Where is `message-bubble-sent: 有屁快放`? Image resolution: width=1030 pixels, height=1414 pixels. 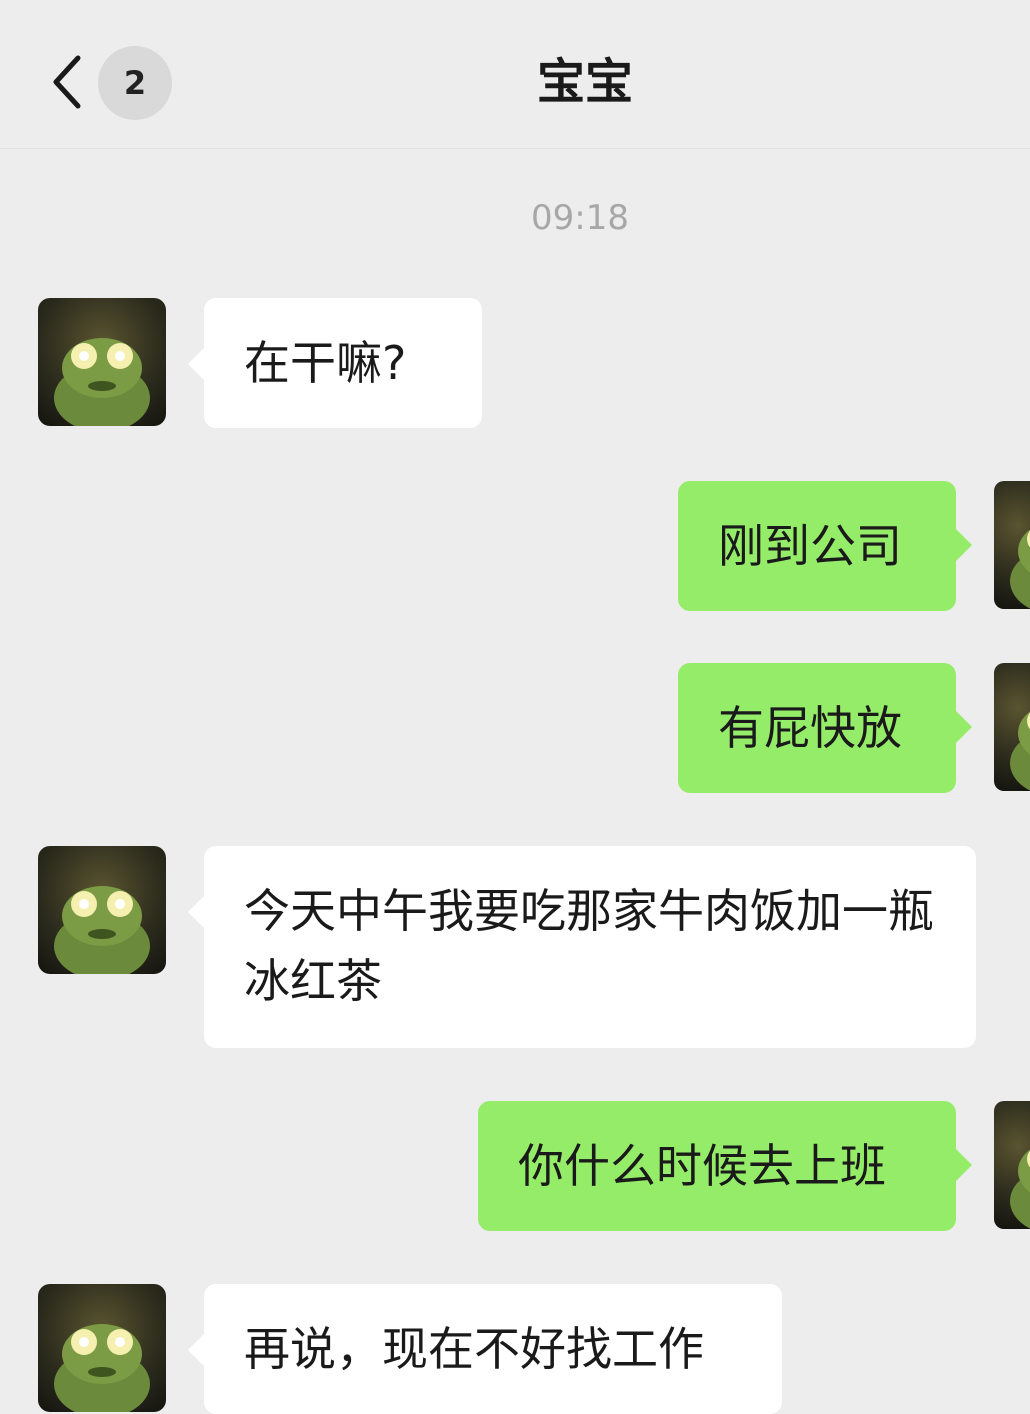
message-bubble-sent: 有屁快放 is located at coordinates (825, 728).